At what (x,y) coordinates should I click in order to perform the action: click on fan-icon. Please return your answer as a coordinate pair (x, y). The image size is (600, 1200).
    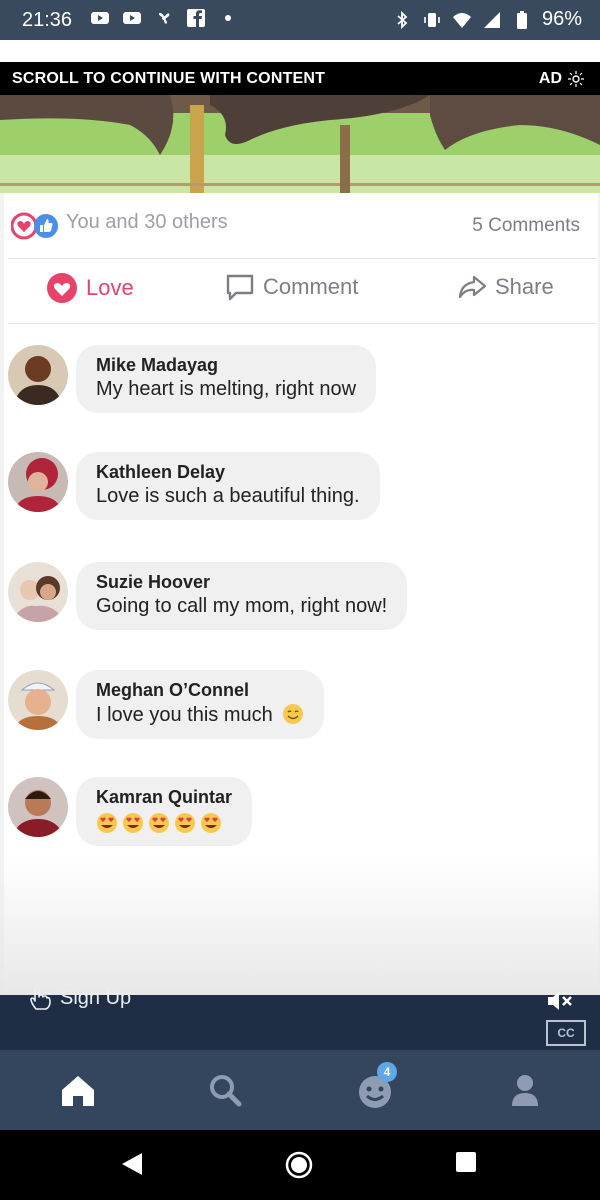
    Looking at the image, I should click on (164, 18).